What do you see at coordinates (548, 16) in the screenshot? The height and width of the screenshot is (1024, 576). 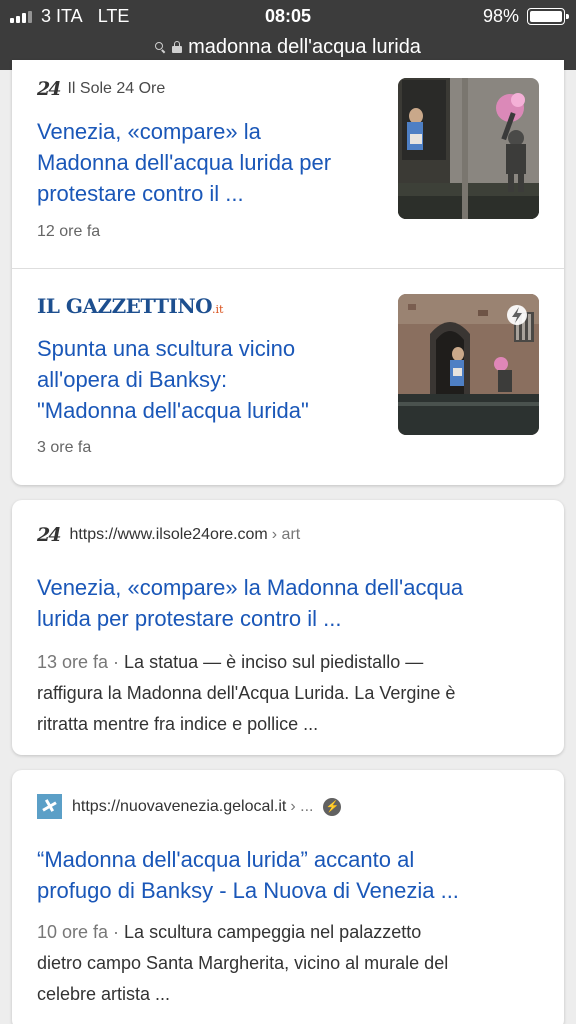 I see `battery-icon` at bounding box center [548, 16].